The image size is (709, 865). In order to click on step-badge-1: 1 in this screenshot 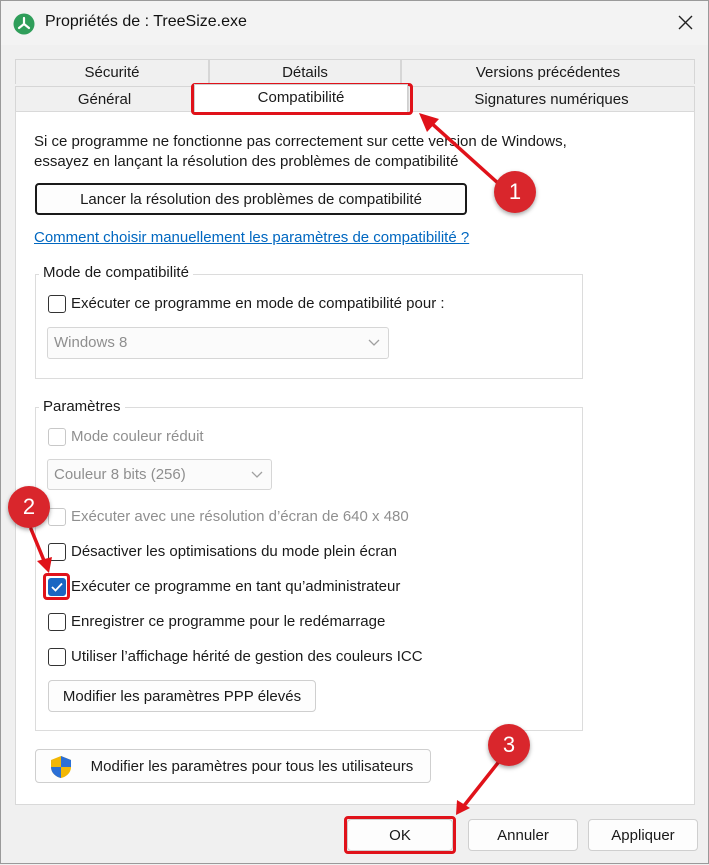, I will do `click(515, 192)`.